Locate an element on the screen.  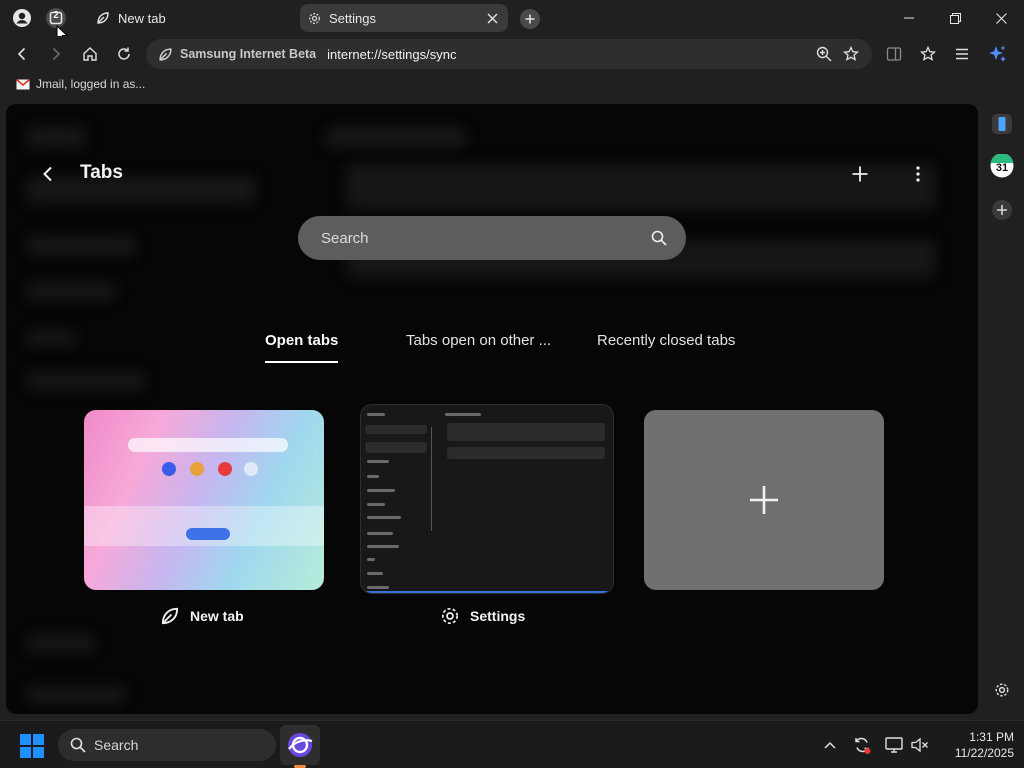
menu-icon is located at coordinates (962, 54).